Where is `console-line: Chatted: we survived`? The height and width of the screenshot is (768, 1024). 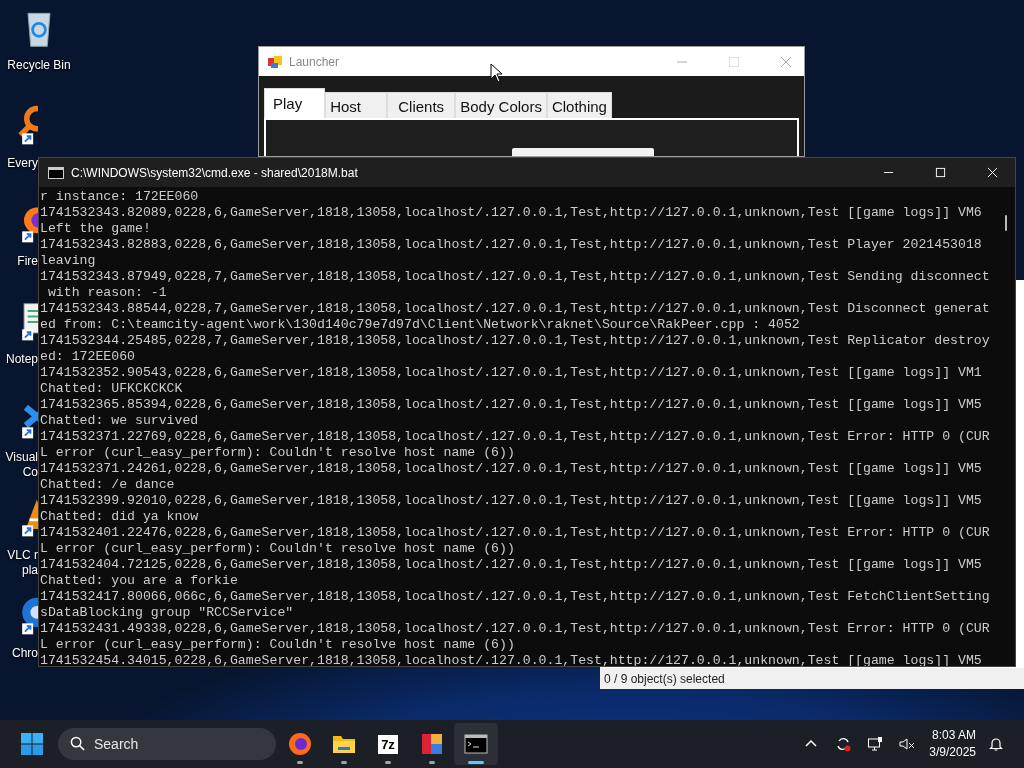 console-line: Chatted: we survived is located at coordinates (120, 421).